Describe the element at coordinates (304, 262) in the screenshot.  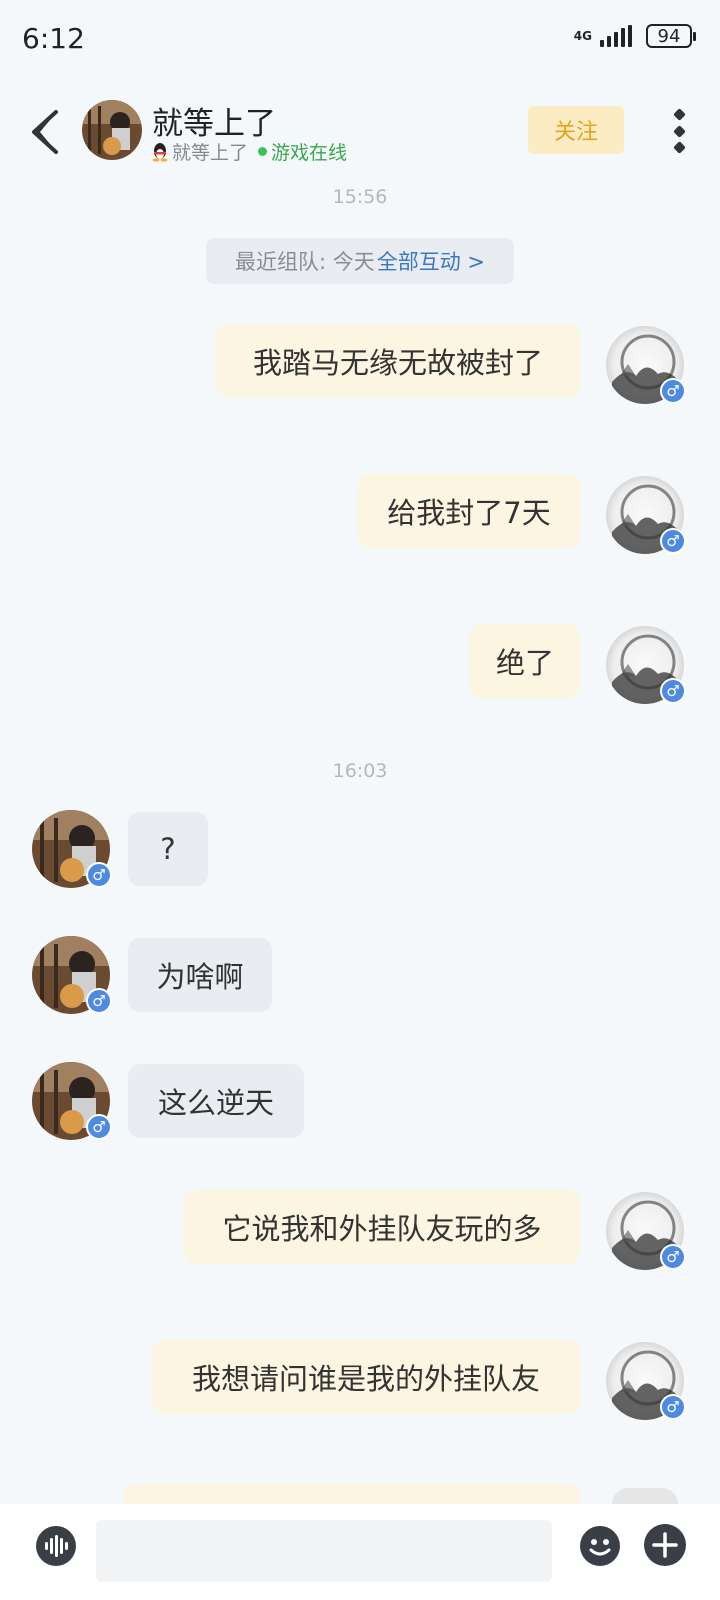
I see `recent-team-label: 最近组队: 今天` at that location.